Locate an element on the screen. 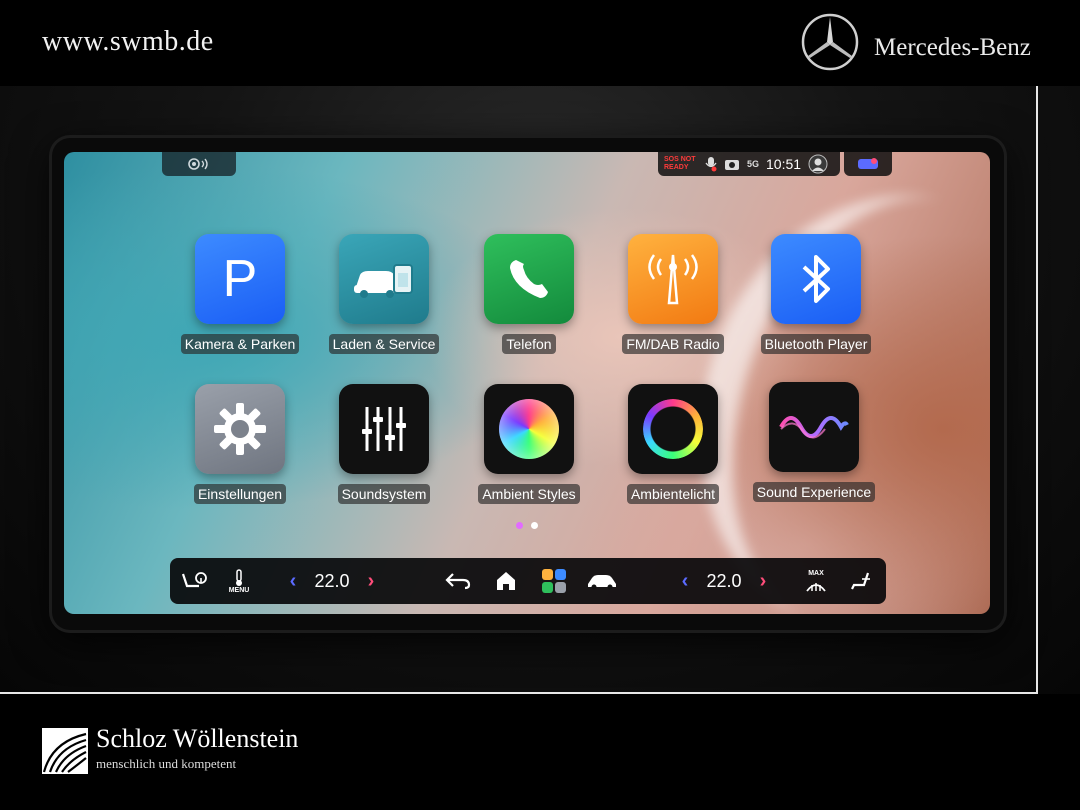 The width and height of the screenshot is (1080, 810). dealer-name: Schloz Wöllenstein is located at coordinates (197, 738).